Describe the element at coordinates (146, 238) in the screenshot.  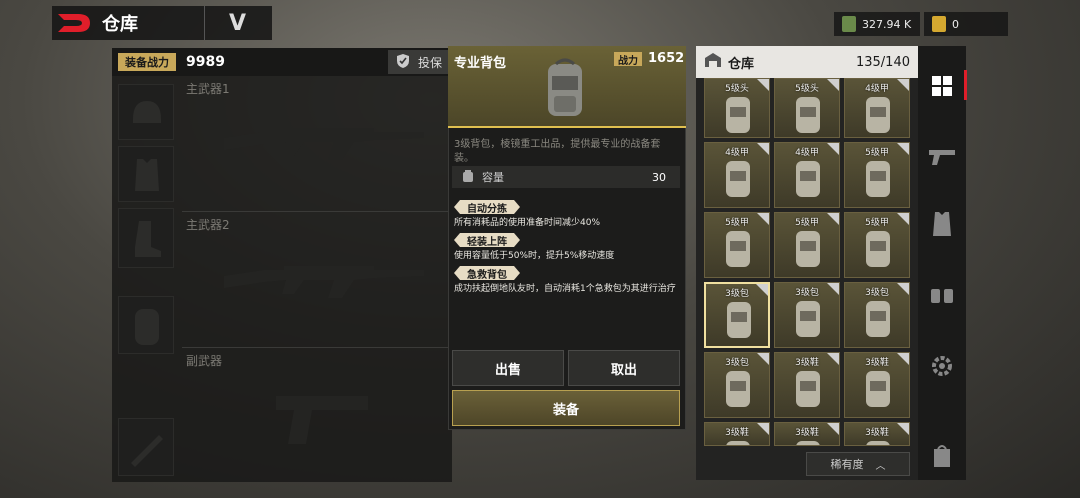
I see `boots-slot` at that location.